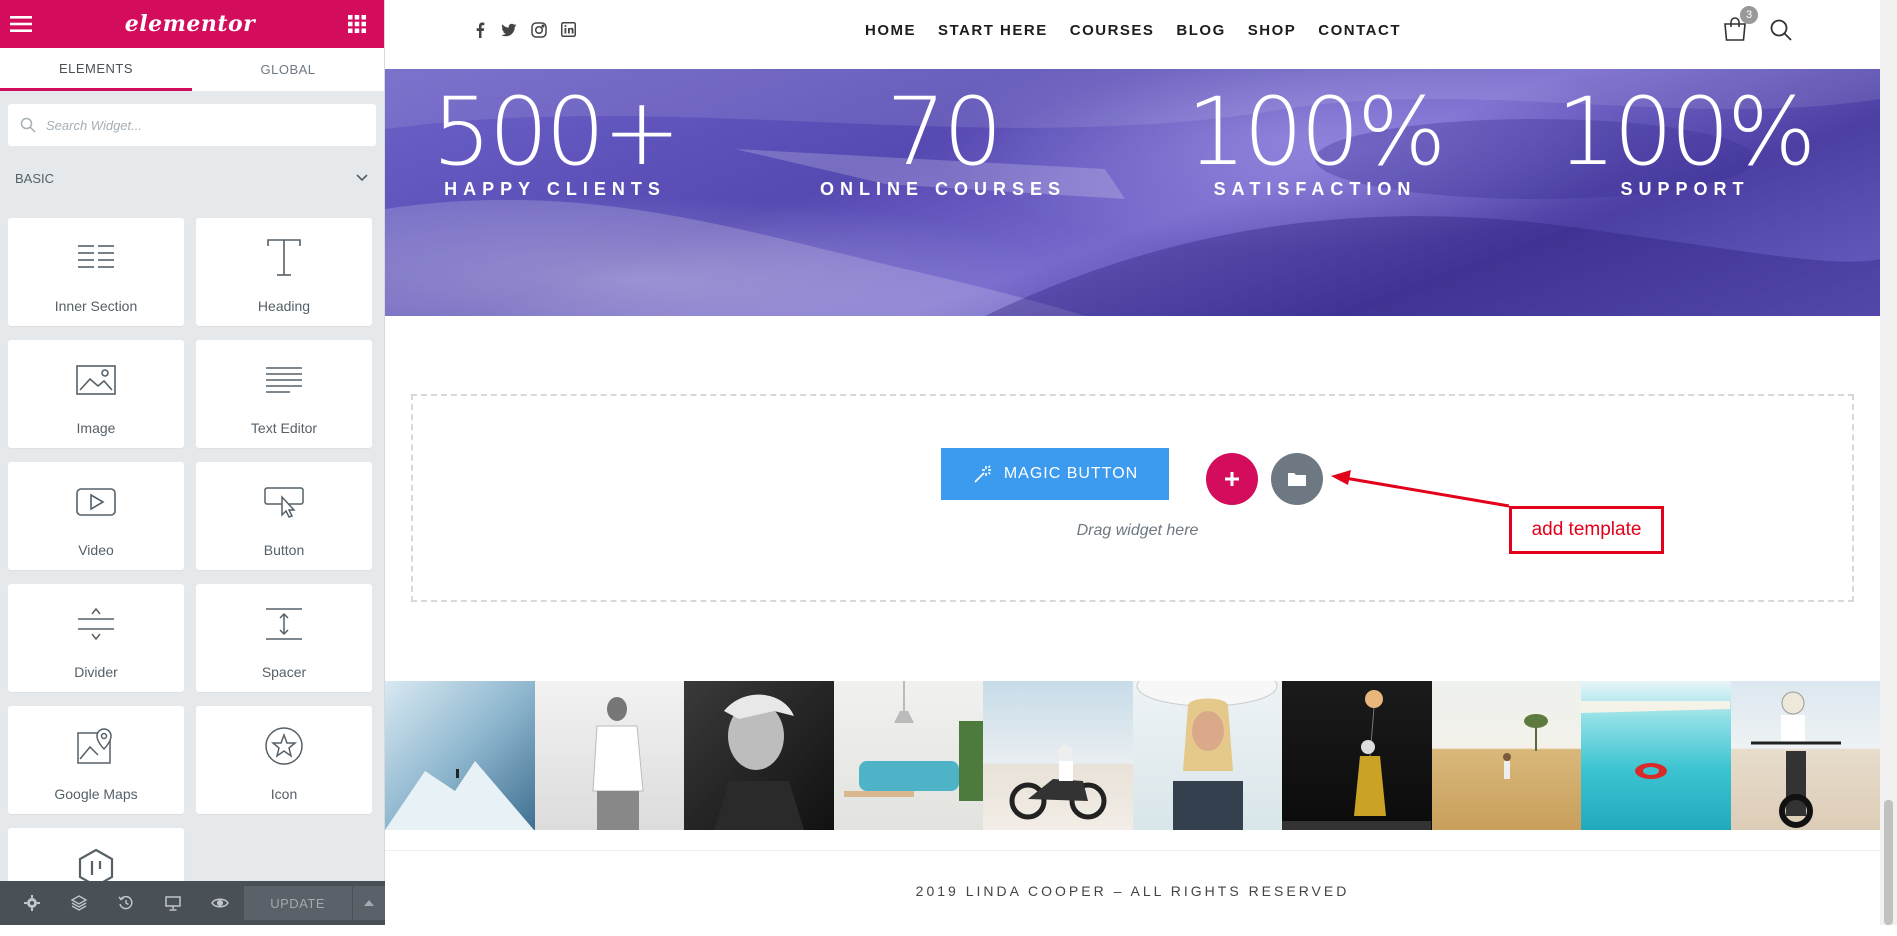 The width and height of the screenshot is (1897, 936). I want to click on widget-label: Image, so click(96, 428).